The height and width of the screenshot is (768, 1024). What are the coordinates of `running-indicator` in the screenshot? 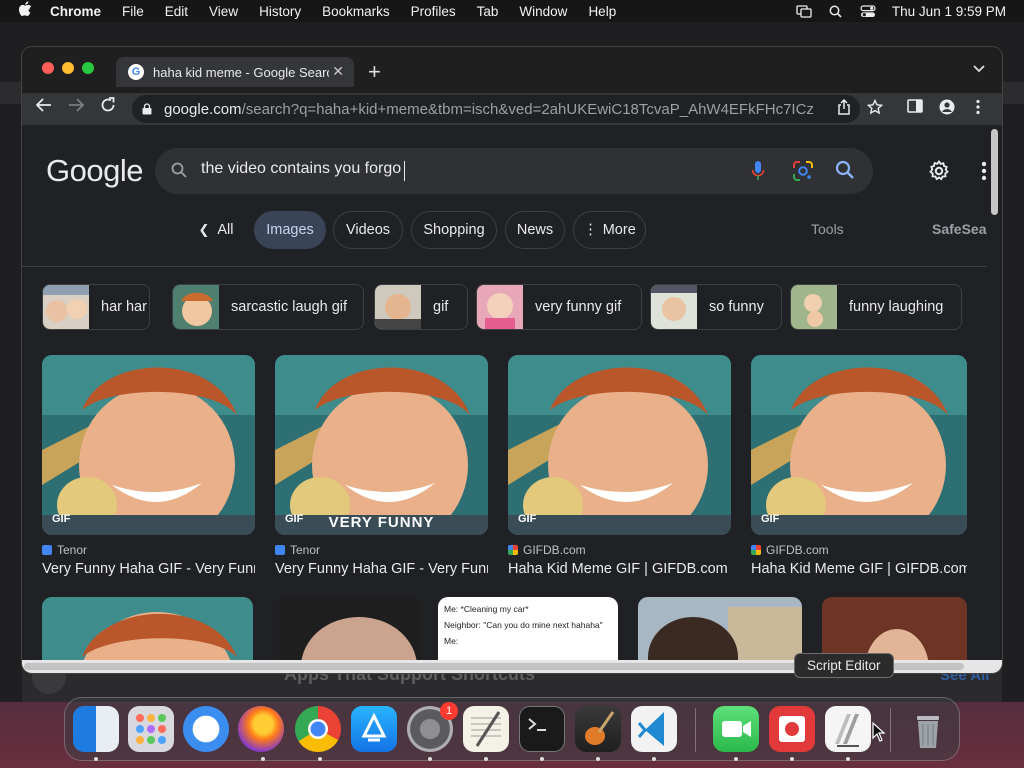 It's located at (654, 759).